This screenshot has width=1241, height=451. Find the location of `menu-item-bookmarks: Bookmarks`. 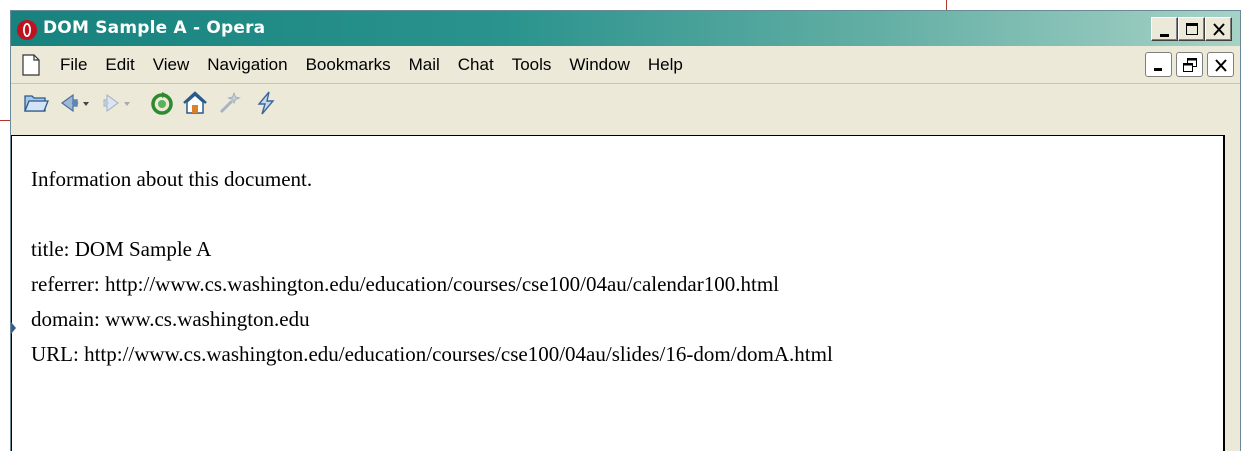

menu-item-bookmarks: Bookmarks is located at coordinates (348, 65).